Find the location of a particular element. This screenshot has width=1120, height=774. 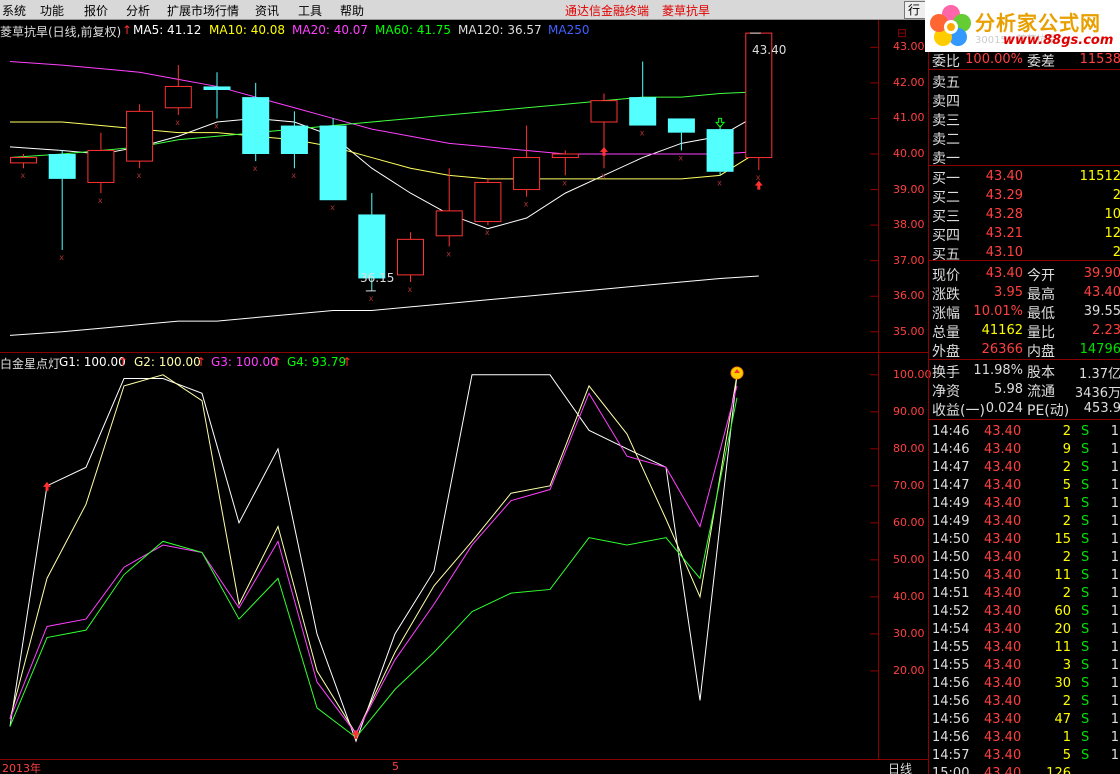

tick-row: 14:56 43.40 30 S 1 is located at coordinates (1024, 683).